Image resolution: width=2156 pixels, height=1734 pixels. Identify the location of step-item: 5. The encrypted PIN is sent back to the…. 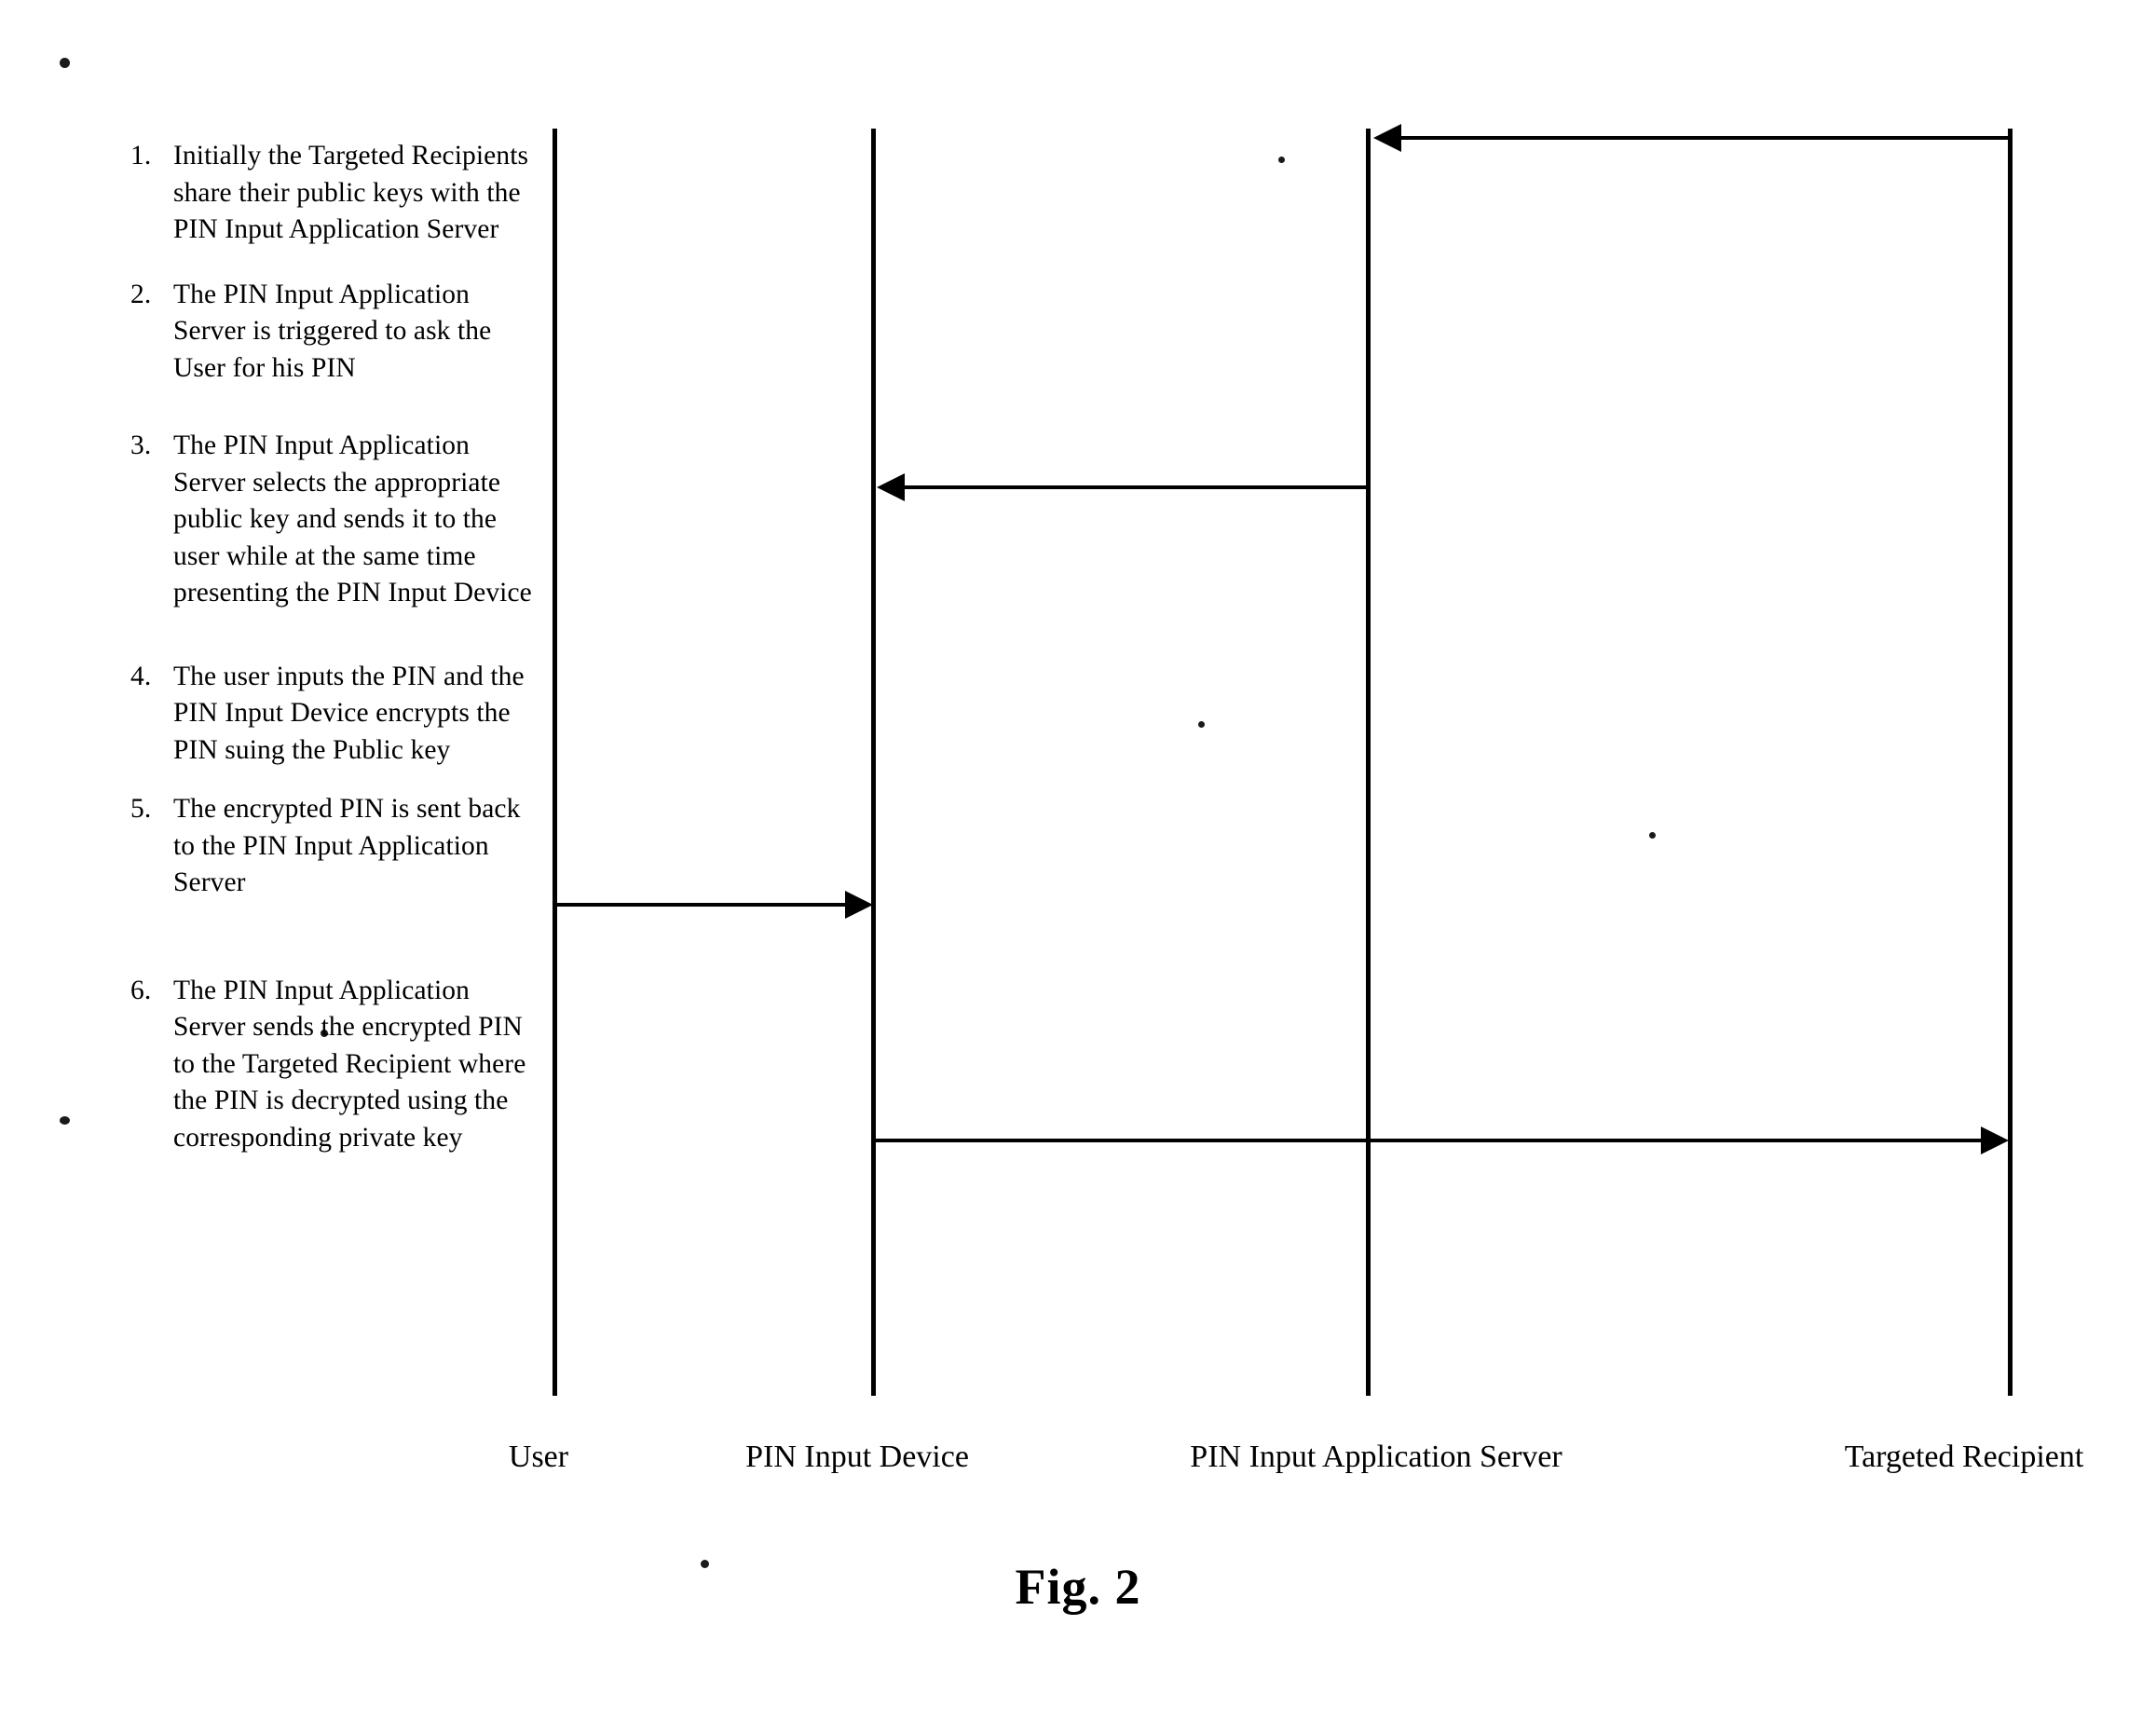
(335, 846).